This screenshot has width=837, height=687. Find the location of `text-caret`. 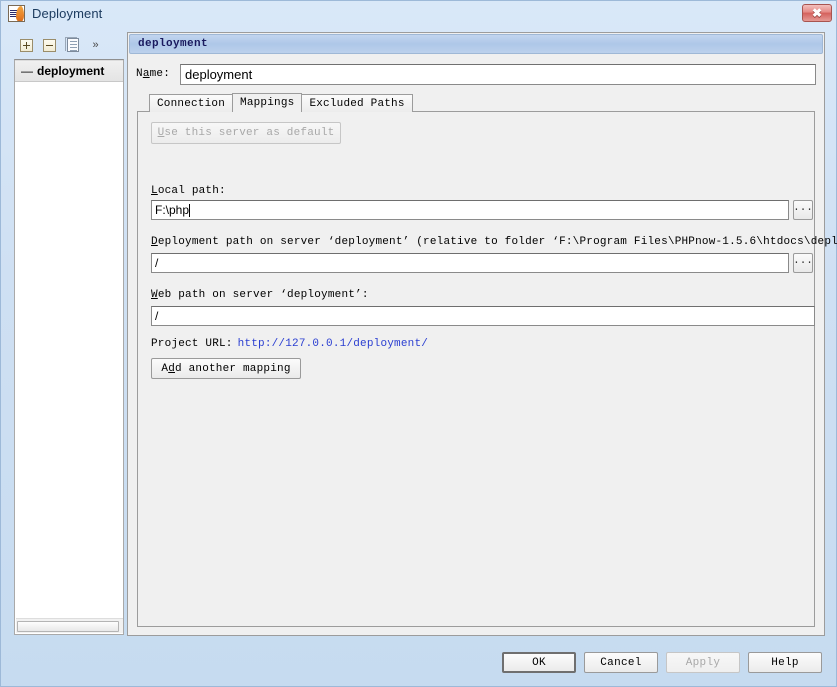

text-caret is located at coordinates (190, 210).